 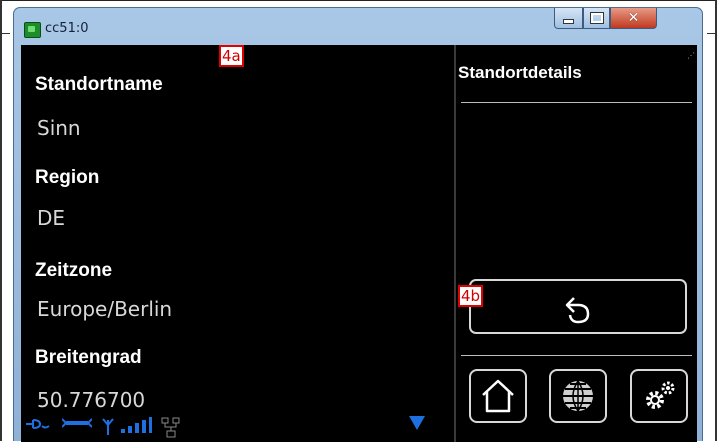 I want to click on minimize-button, so click(x=568, y=18).